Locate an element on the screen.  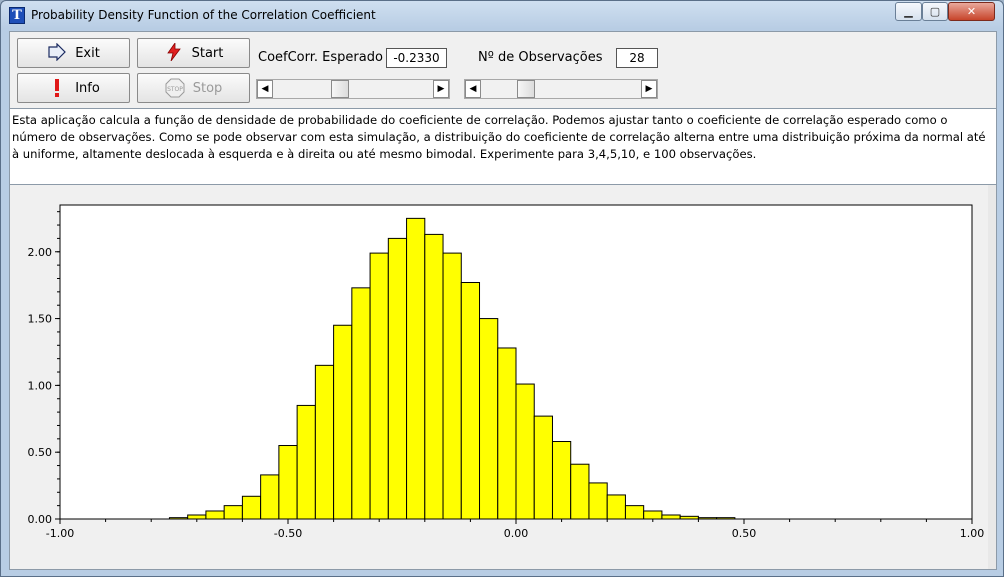
close-button: ✕ is located at coordinates (971, 11).